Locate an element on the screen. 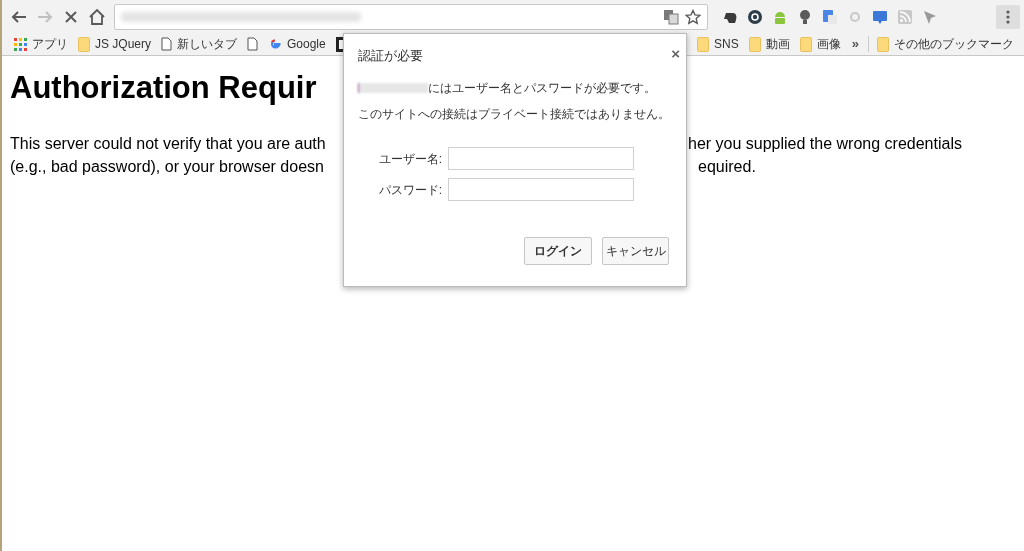 The width and height of the screenshot is (1024, 551). cursor-icon is located at coordinates (930, 16).